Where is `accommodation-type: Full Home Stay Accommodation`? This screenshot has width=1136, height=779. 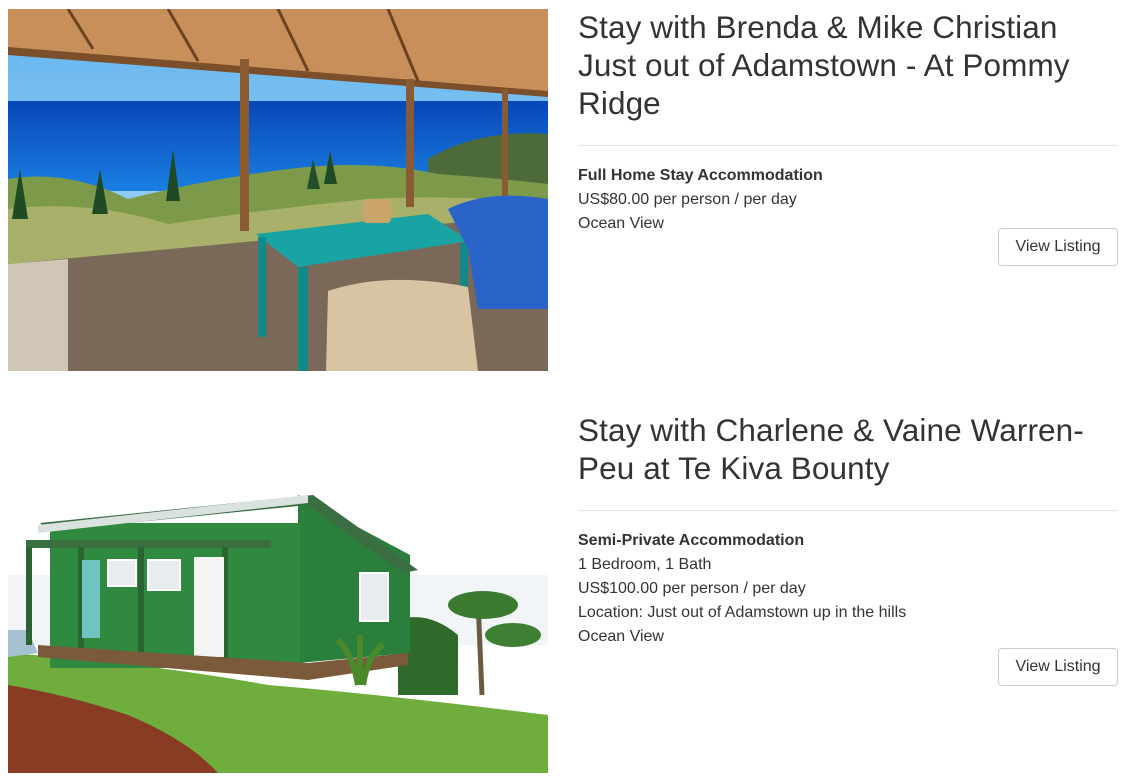
accommodation-type: Full Home Stay Accommodation is located at coordinates (700, 175).